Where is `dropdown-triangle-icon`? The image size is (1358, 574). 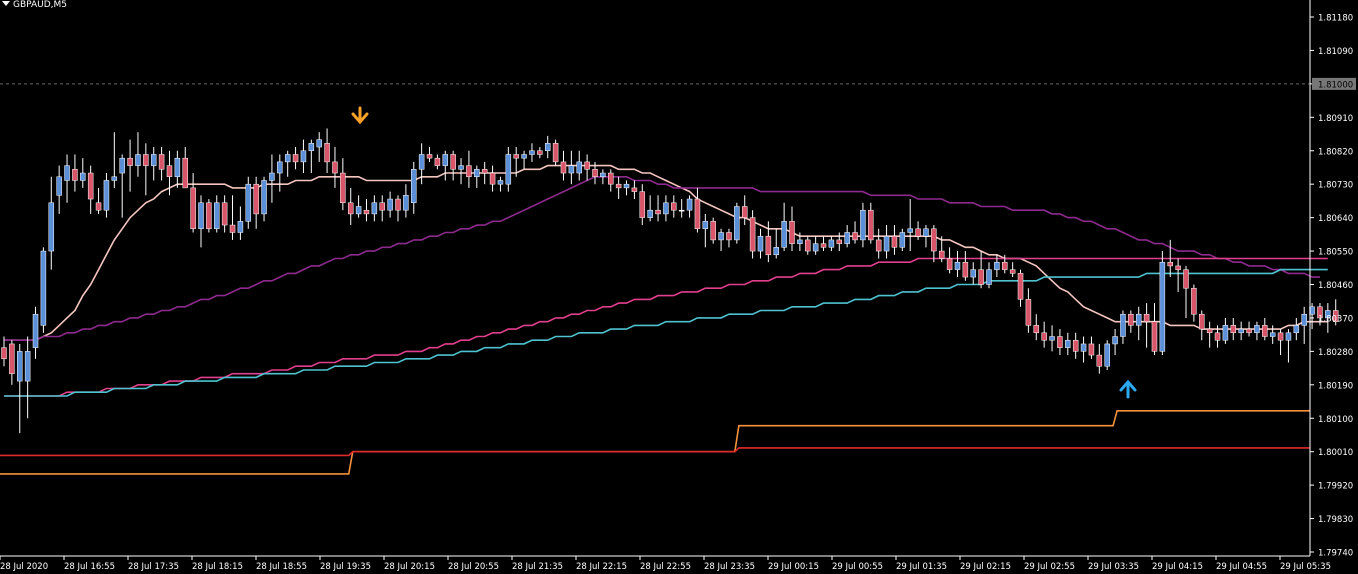 dropdown-triangle-icon is located at coordinates (6, 3).